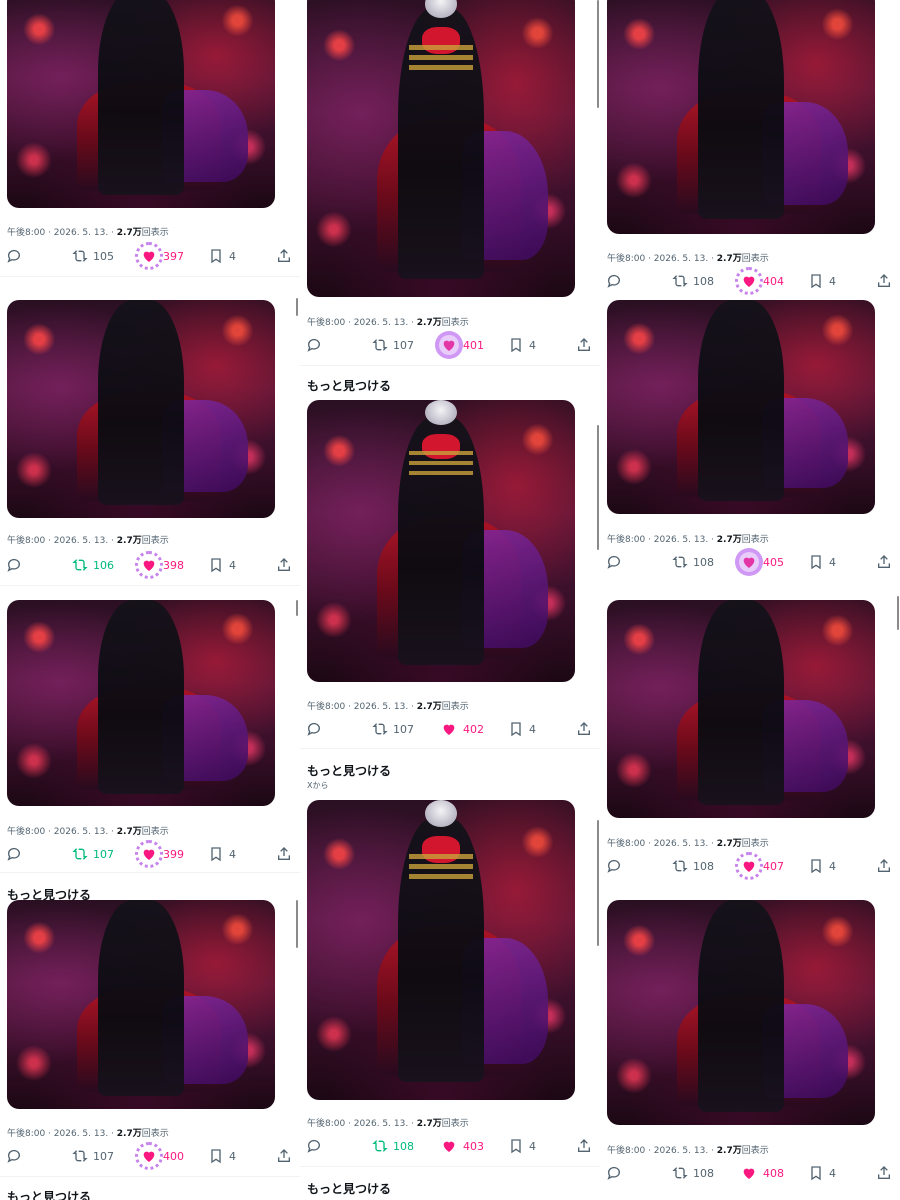 This screenshot has width=900, height=1200. I want to click on retweet-count: 107, so click(403, 345).